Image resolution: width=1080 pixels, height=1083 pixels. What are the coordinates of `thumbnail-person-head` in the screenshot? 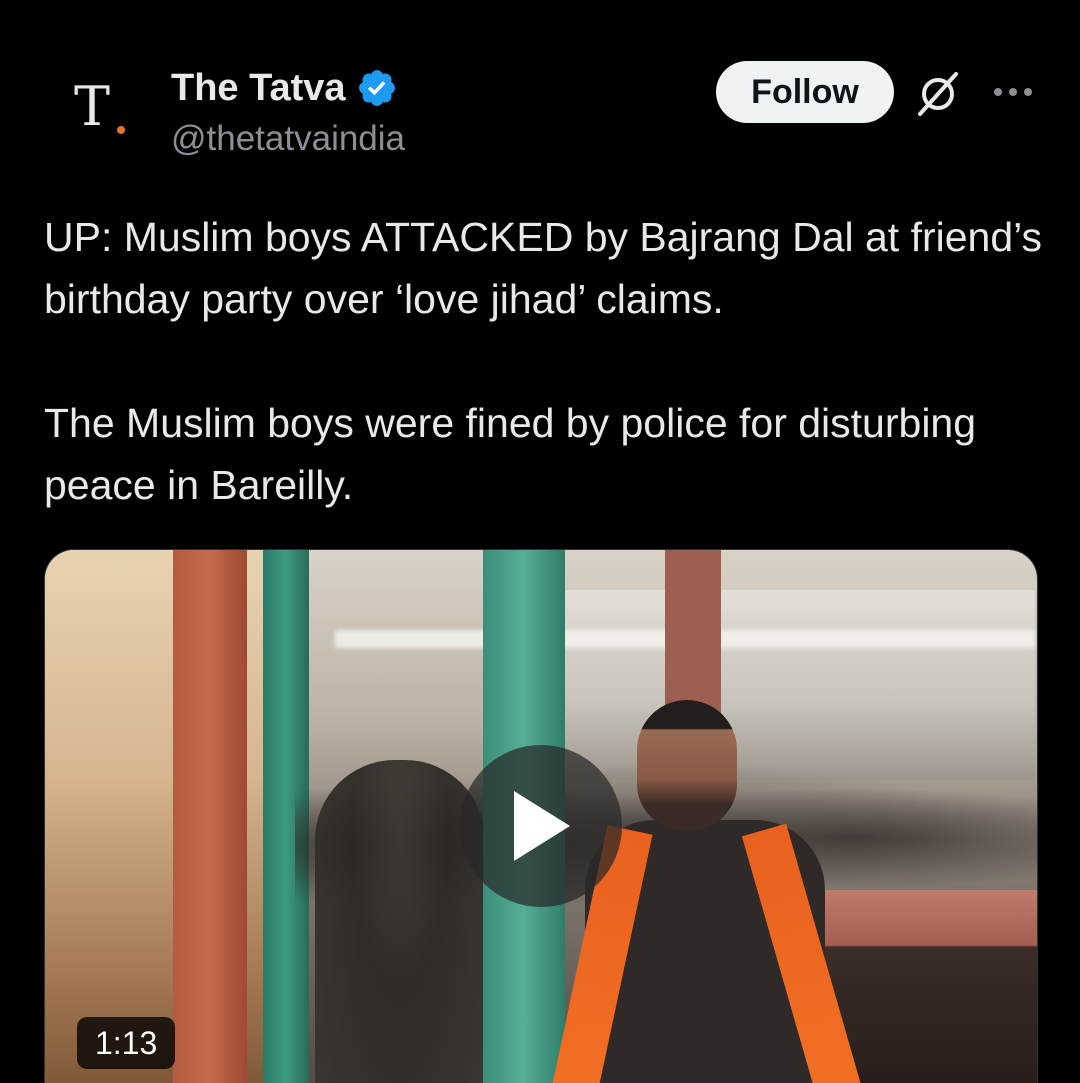 It's located at (687, 765).